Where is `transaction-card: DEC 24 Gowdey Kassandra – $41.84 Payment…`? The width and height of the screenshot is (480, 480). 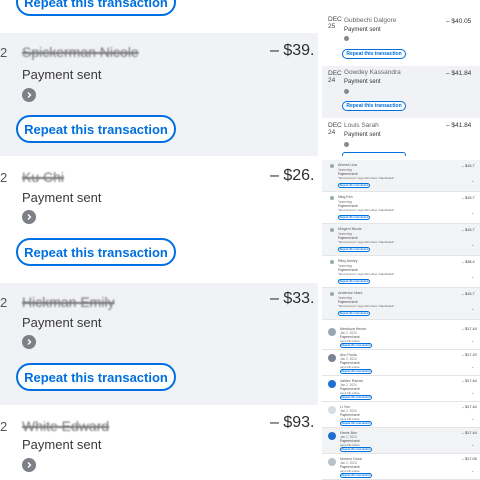 transaction-card: DEC 24 Gowdey Kassandra – $41.84 Payment… is located at coordinates (401, 92).